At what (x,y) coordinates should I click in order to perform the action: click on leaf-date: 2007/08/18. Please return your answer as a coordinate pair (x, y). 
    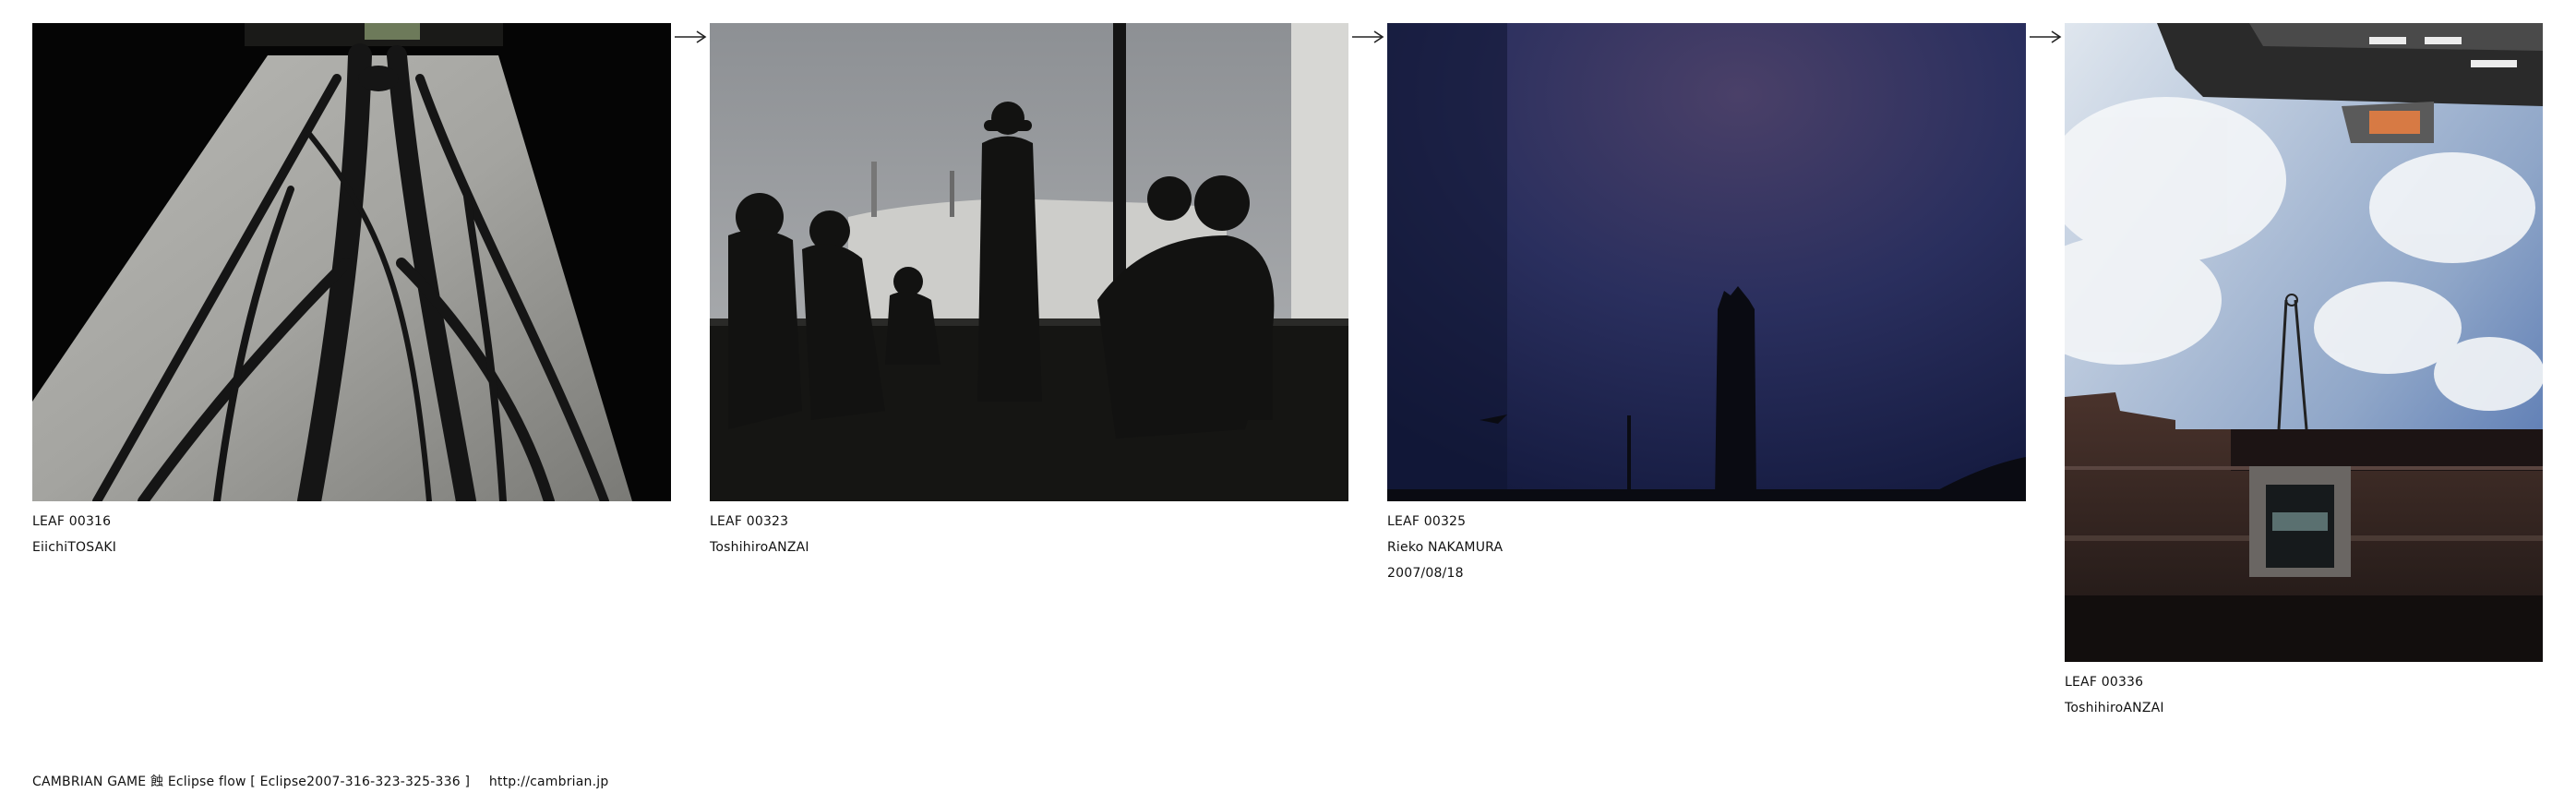
    Looking at the image, I should click on (1425, 573).